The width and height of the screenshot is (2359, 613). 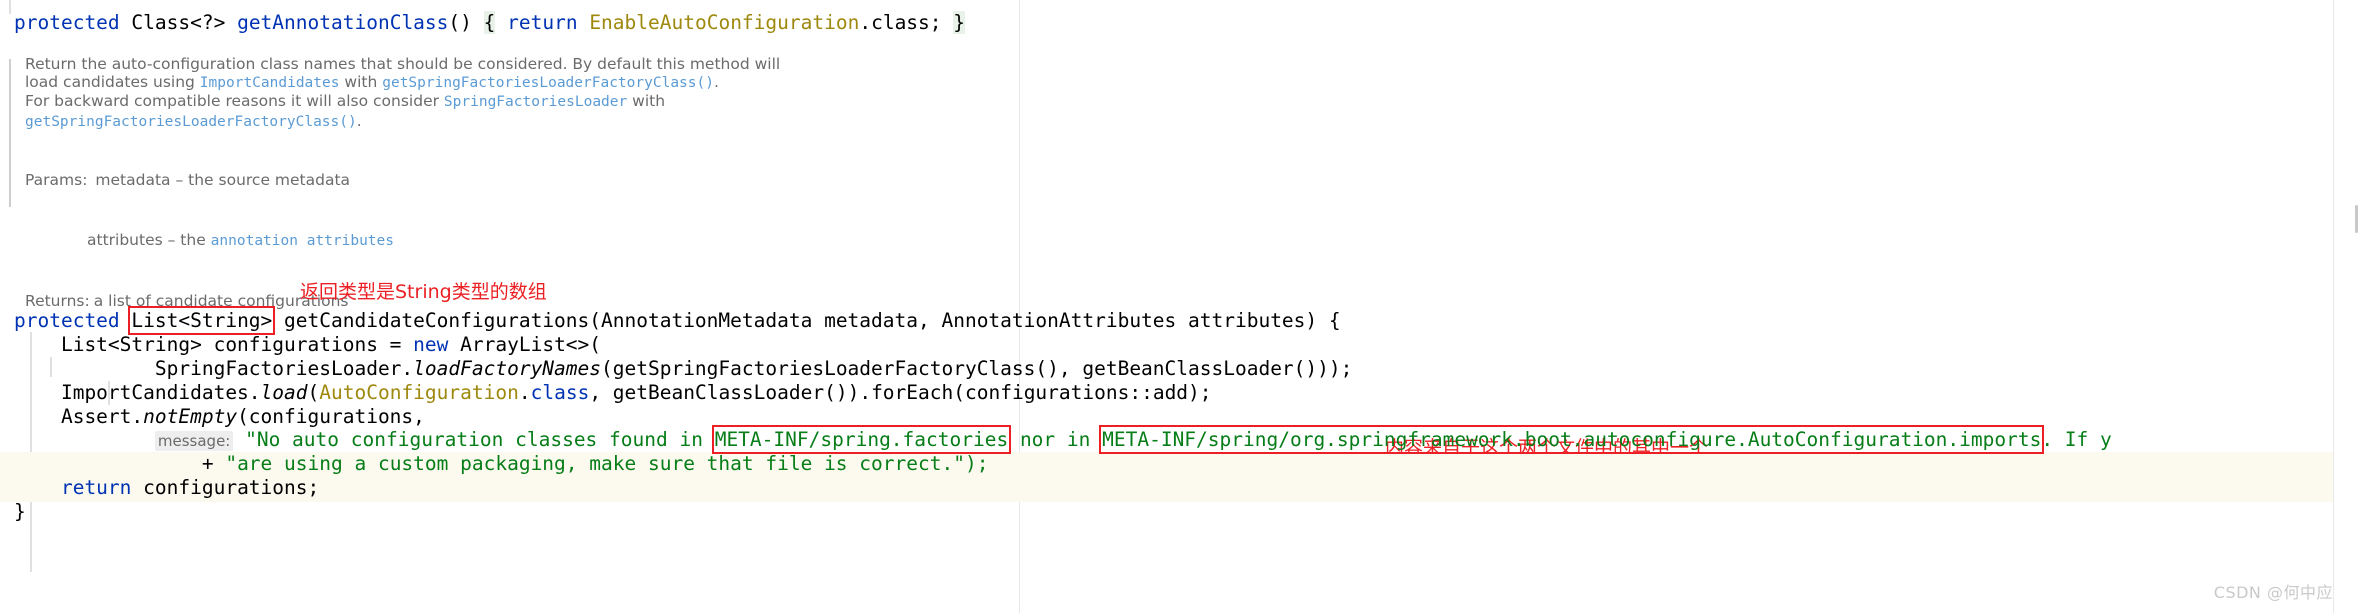 I want to click on decl-lead: List<String> configurations =, so click(x=214, y=344).